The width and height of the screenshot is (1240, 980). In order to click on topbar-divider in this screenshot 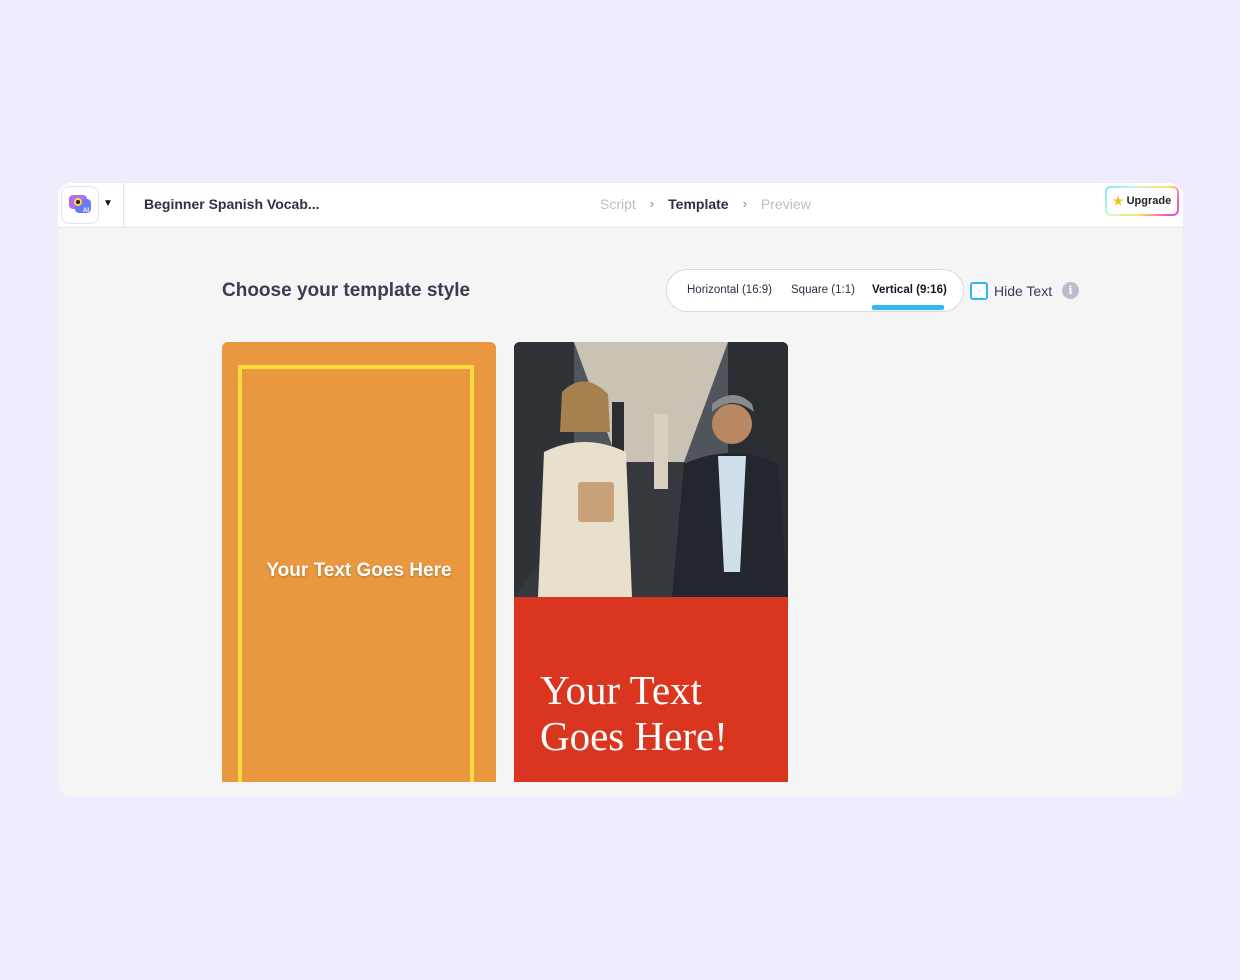, I will do `click(123, 205)`.